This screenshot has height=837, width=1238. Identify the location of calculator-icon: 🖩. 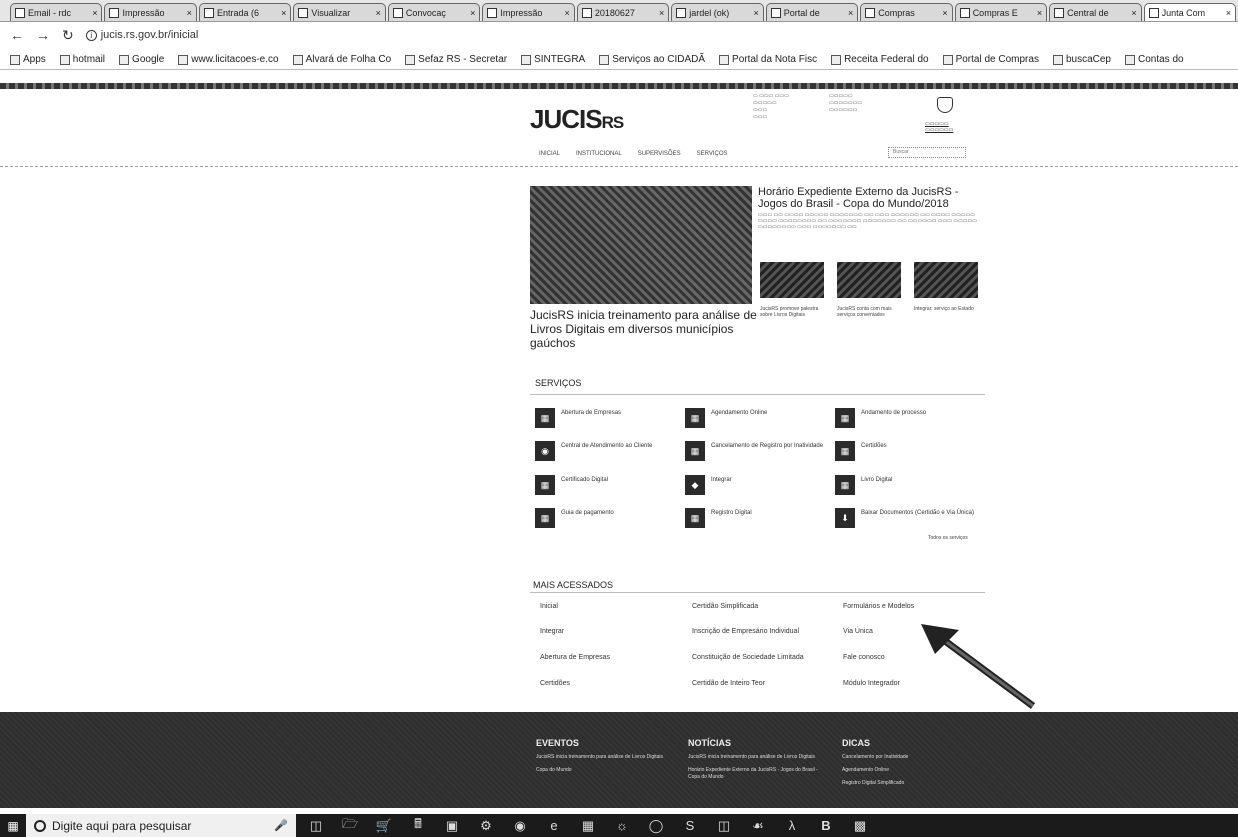
(418, 825).